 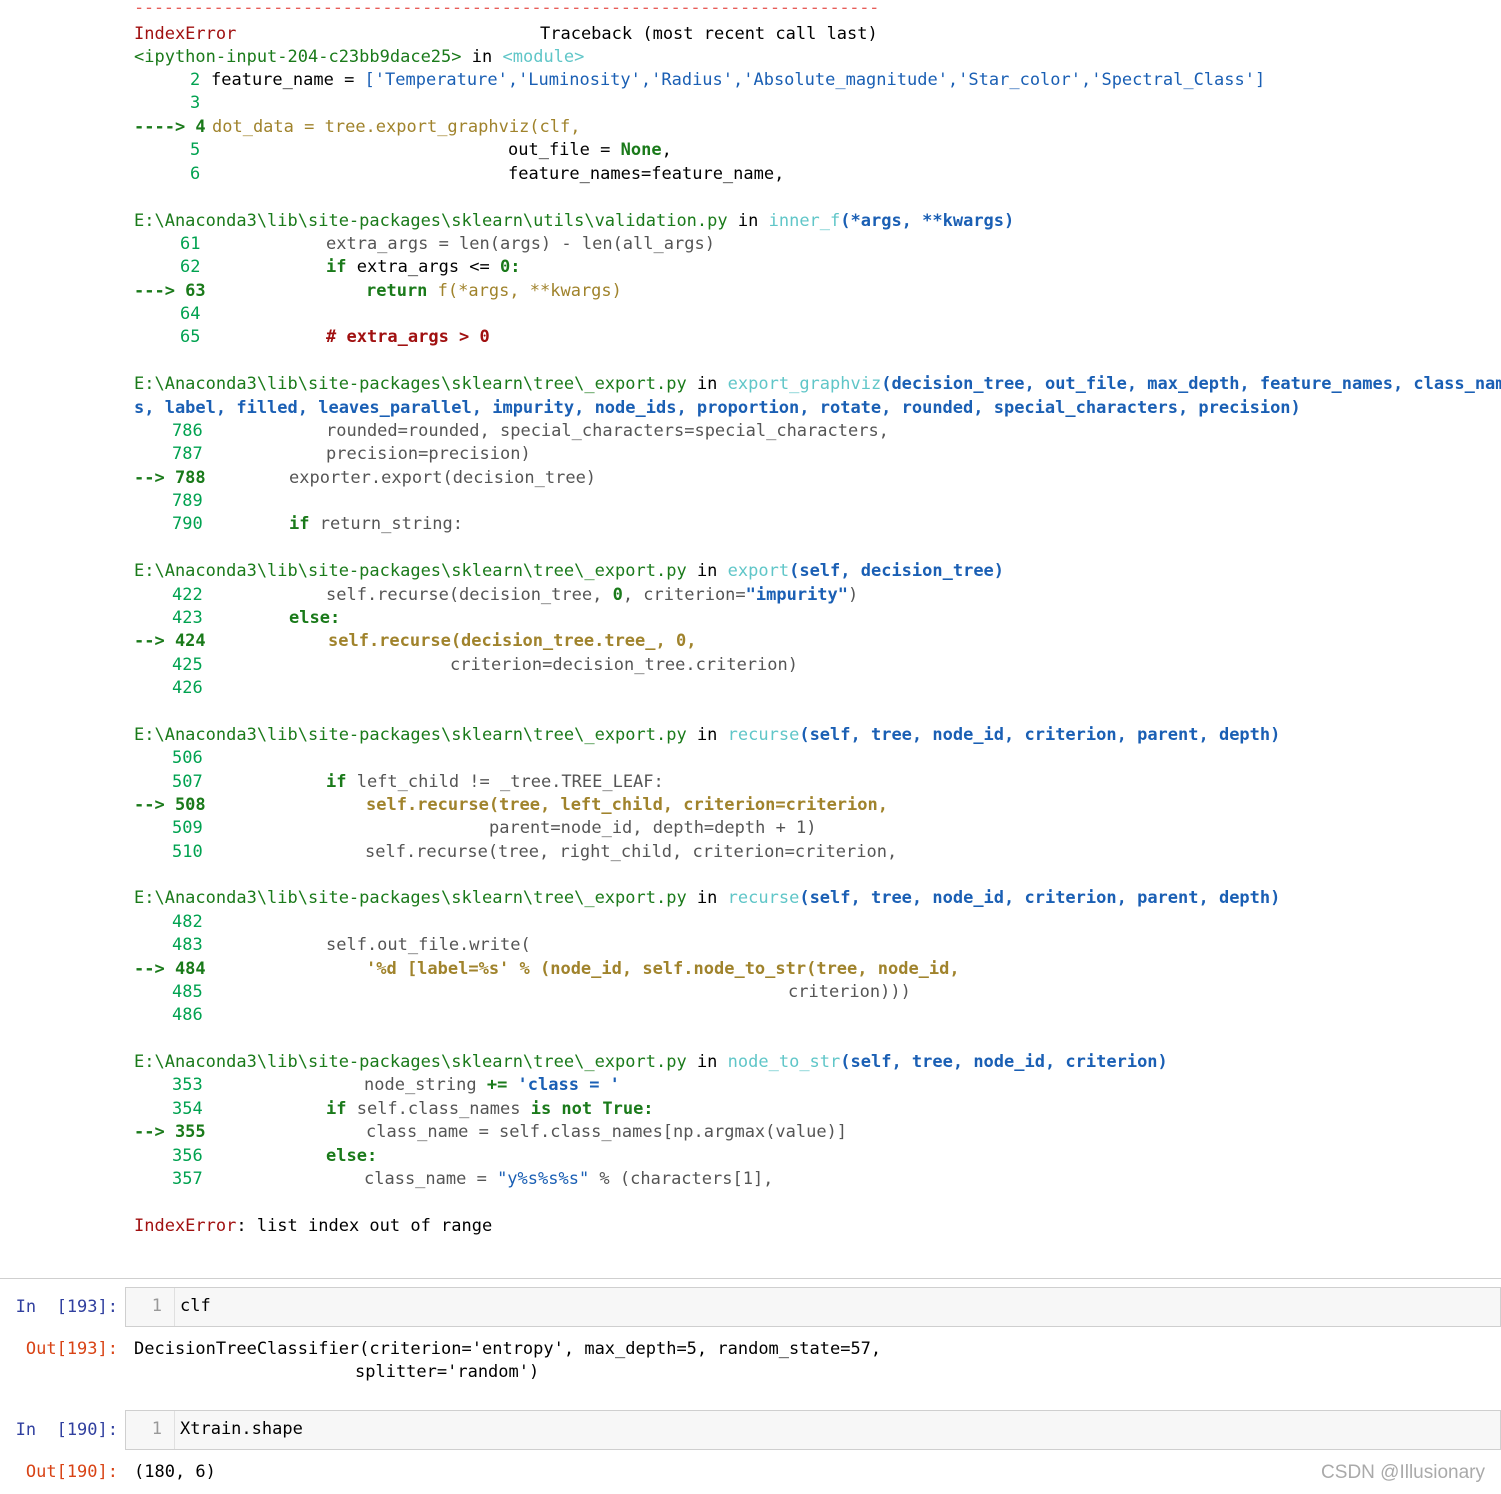 I want to click on code-text: criterion))), so click(x=849, y=992).